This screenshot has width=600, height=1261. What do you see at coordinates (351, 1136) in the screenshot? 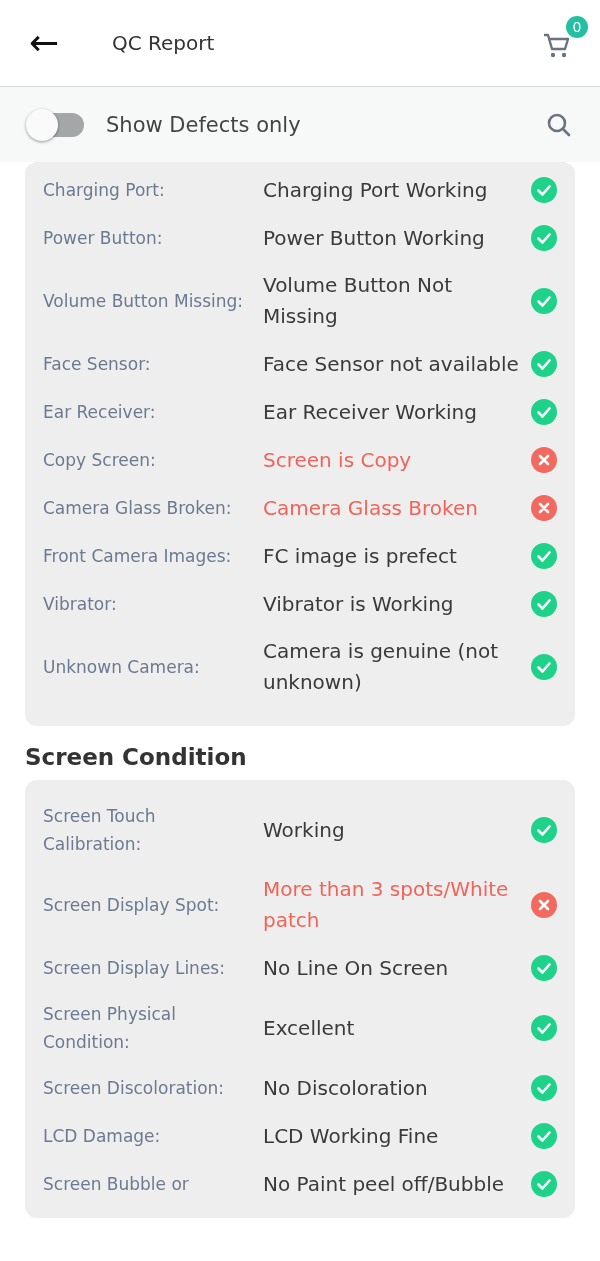
I see `field-value: LCD Working Fine` at bounding box center [351, 1136].